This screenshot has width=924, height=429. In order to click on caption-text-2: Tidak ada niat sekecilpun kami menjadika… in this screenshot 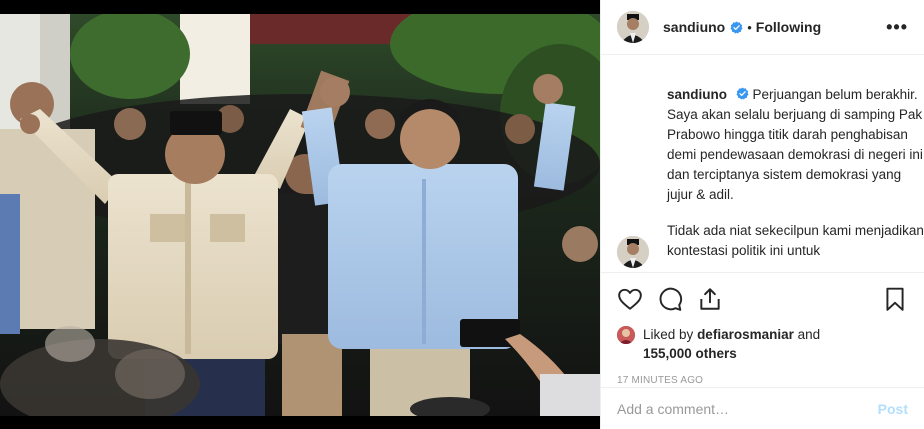, I will do `click(795, 240)`.